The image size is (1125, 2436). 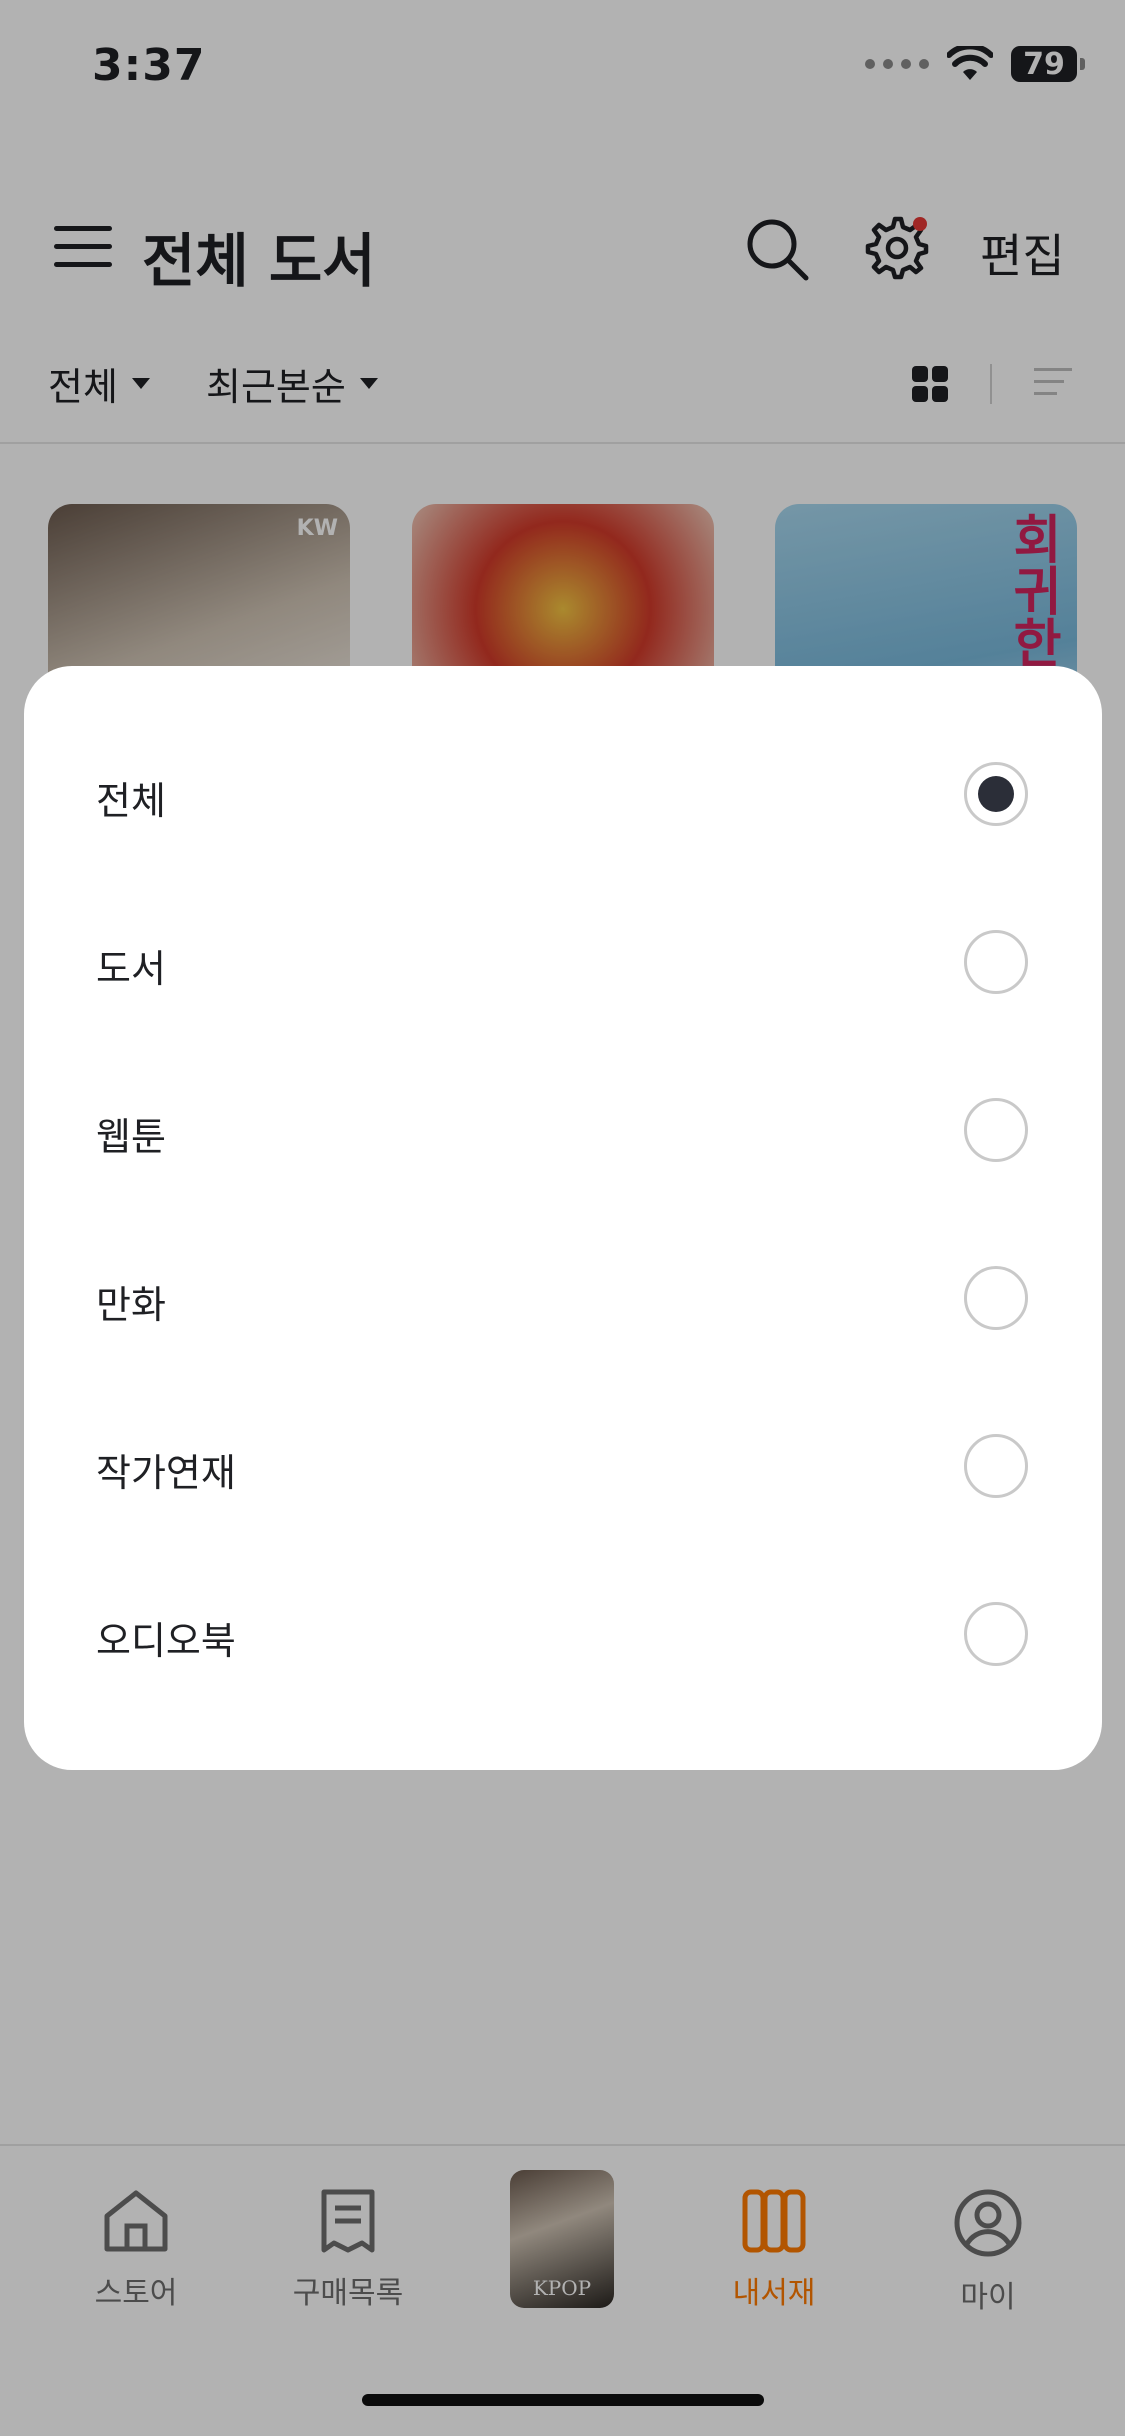 I want to click on filter-option-author-serial: 작가연재, so click(x=563, y=1468).